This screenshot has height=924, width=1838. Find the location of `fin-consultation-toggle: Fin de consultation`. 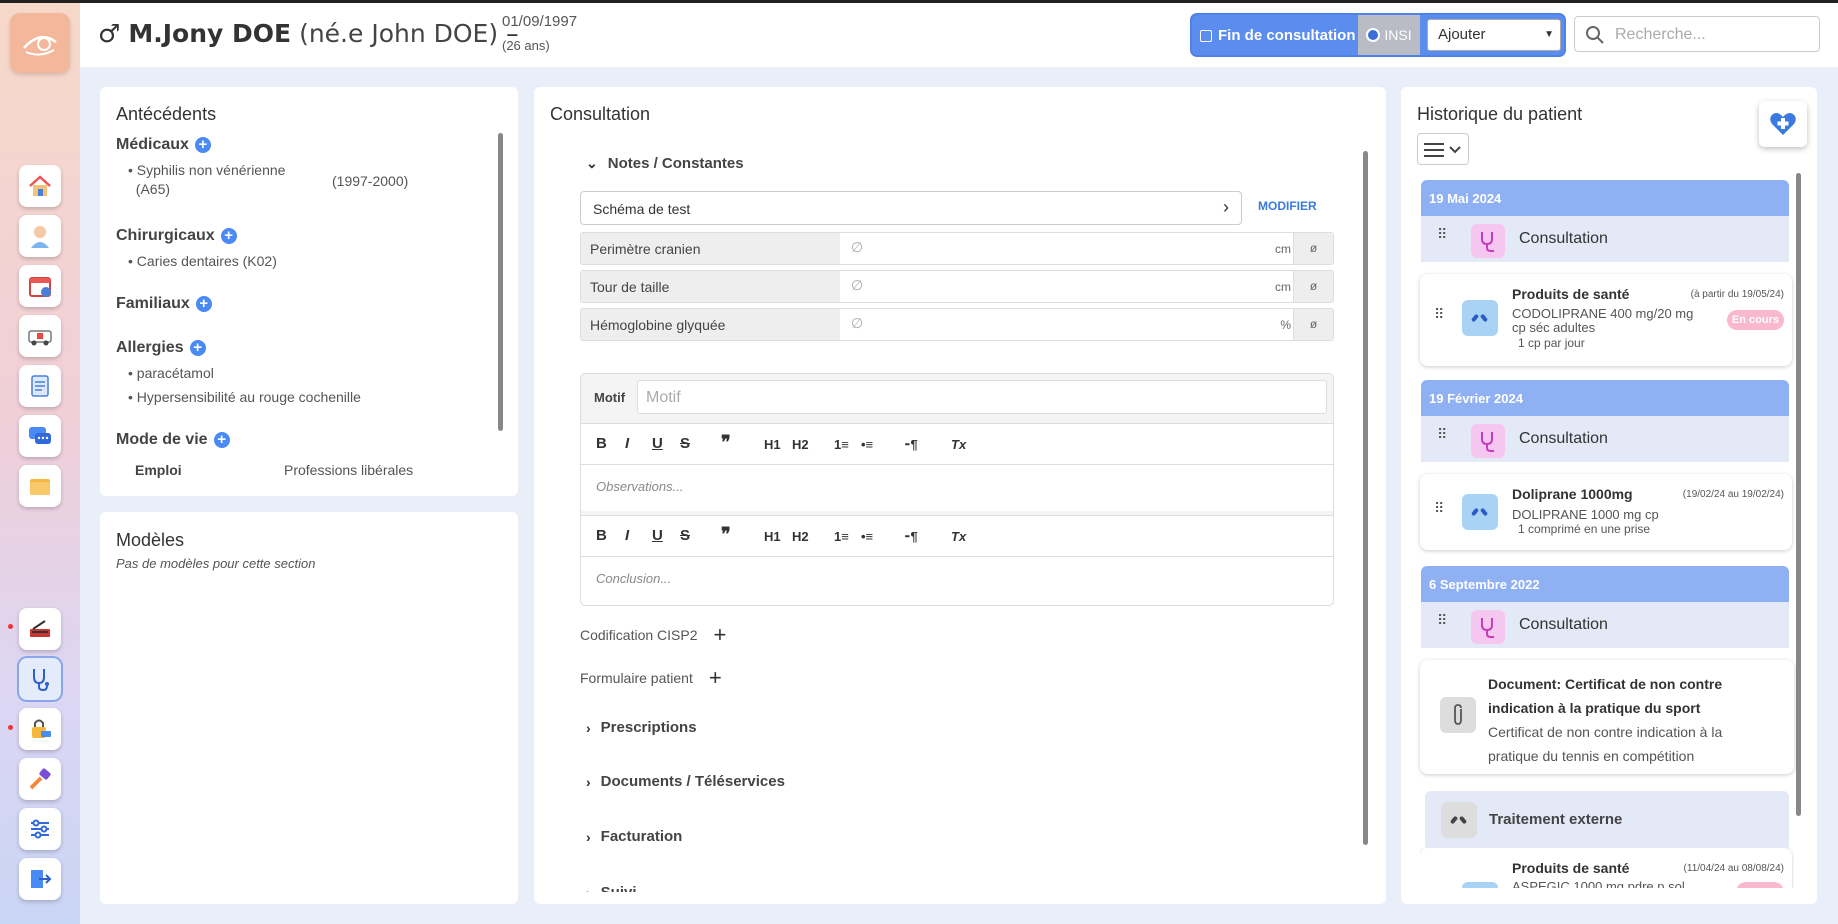

fin-consultation-toggle: Fin de consultation is located at coordinates (1278, 35).